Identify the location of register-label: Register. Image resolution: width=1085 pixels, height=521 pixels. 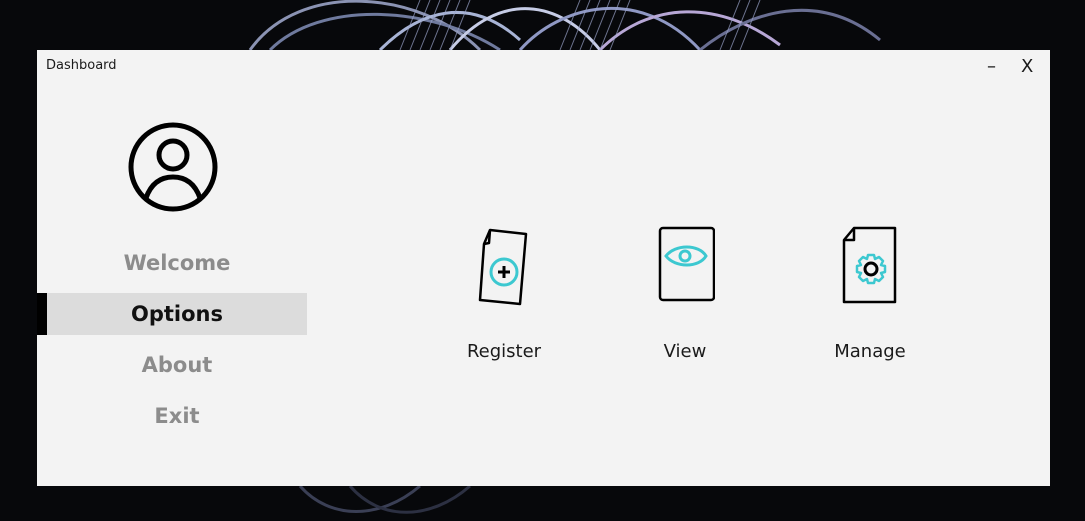
(504, 351).